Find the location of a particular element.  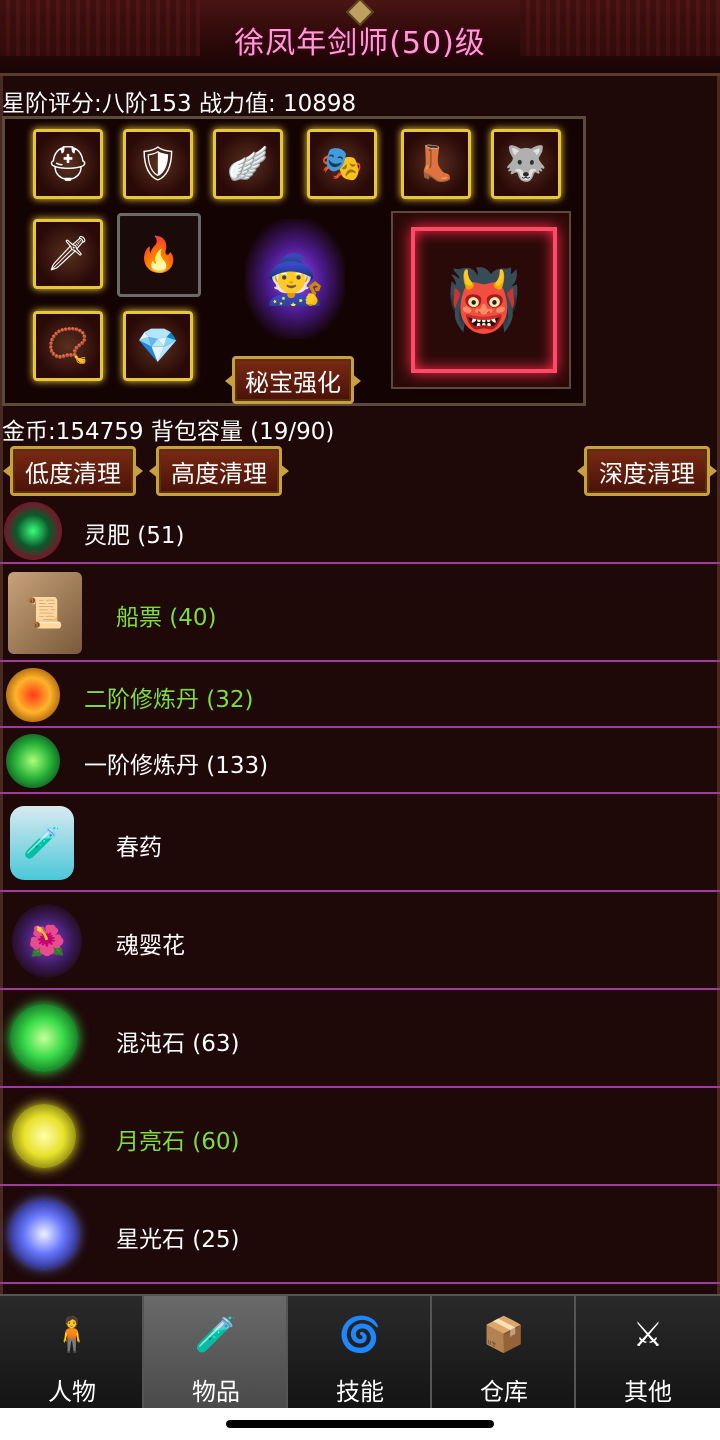

item-name: 船票 (40) is located at coordinates (166, 618).